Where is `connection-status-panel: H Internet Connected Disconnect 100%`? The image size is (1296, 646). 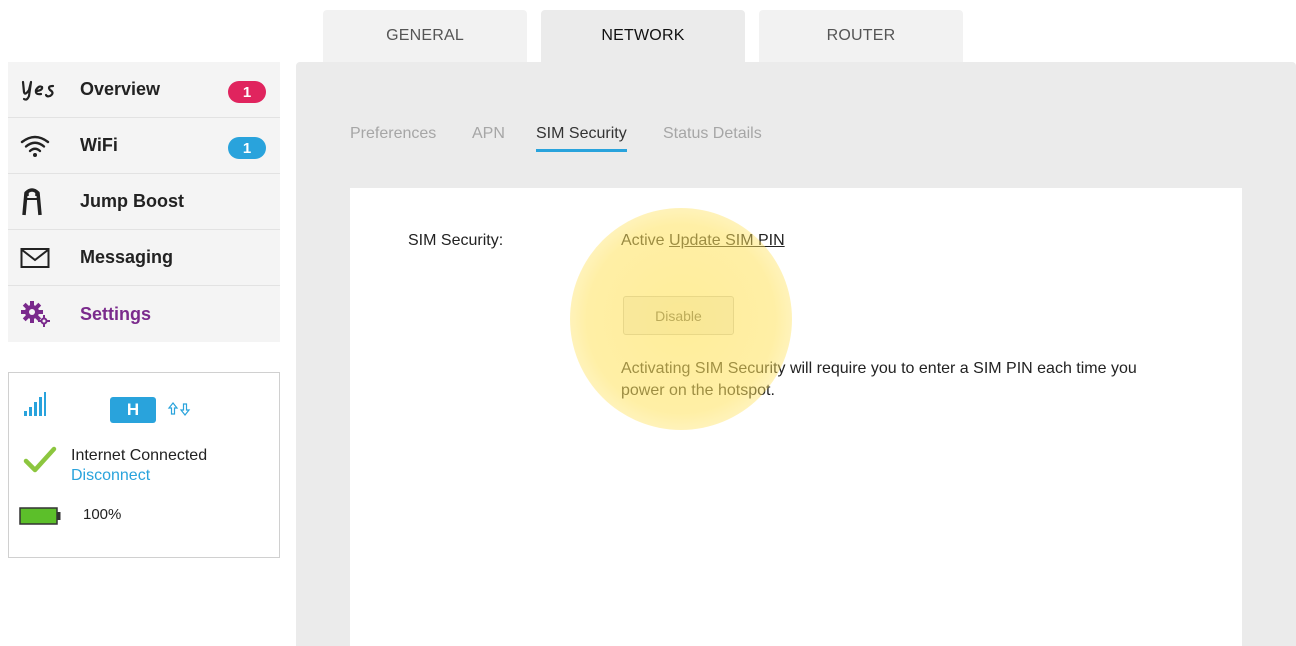 connection-status-panel: H Internet Connected Disconnect 100% is located at coordinates (144, 465).